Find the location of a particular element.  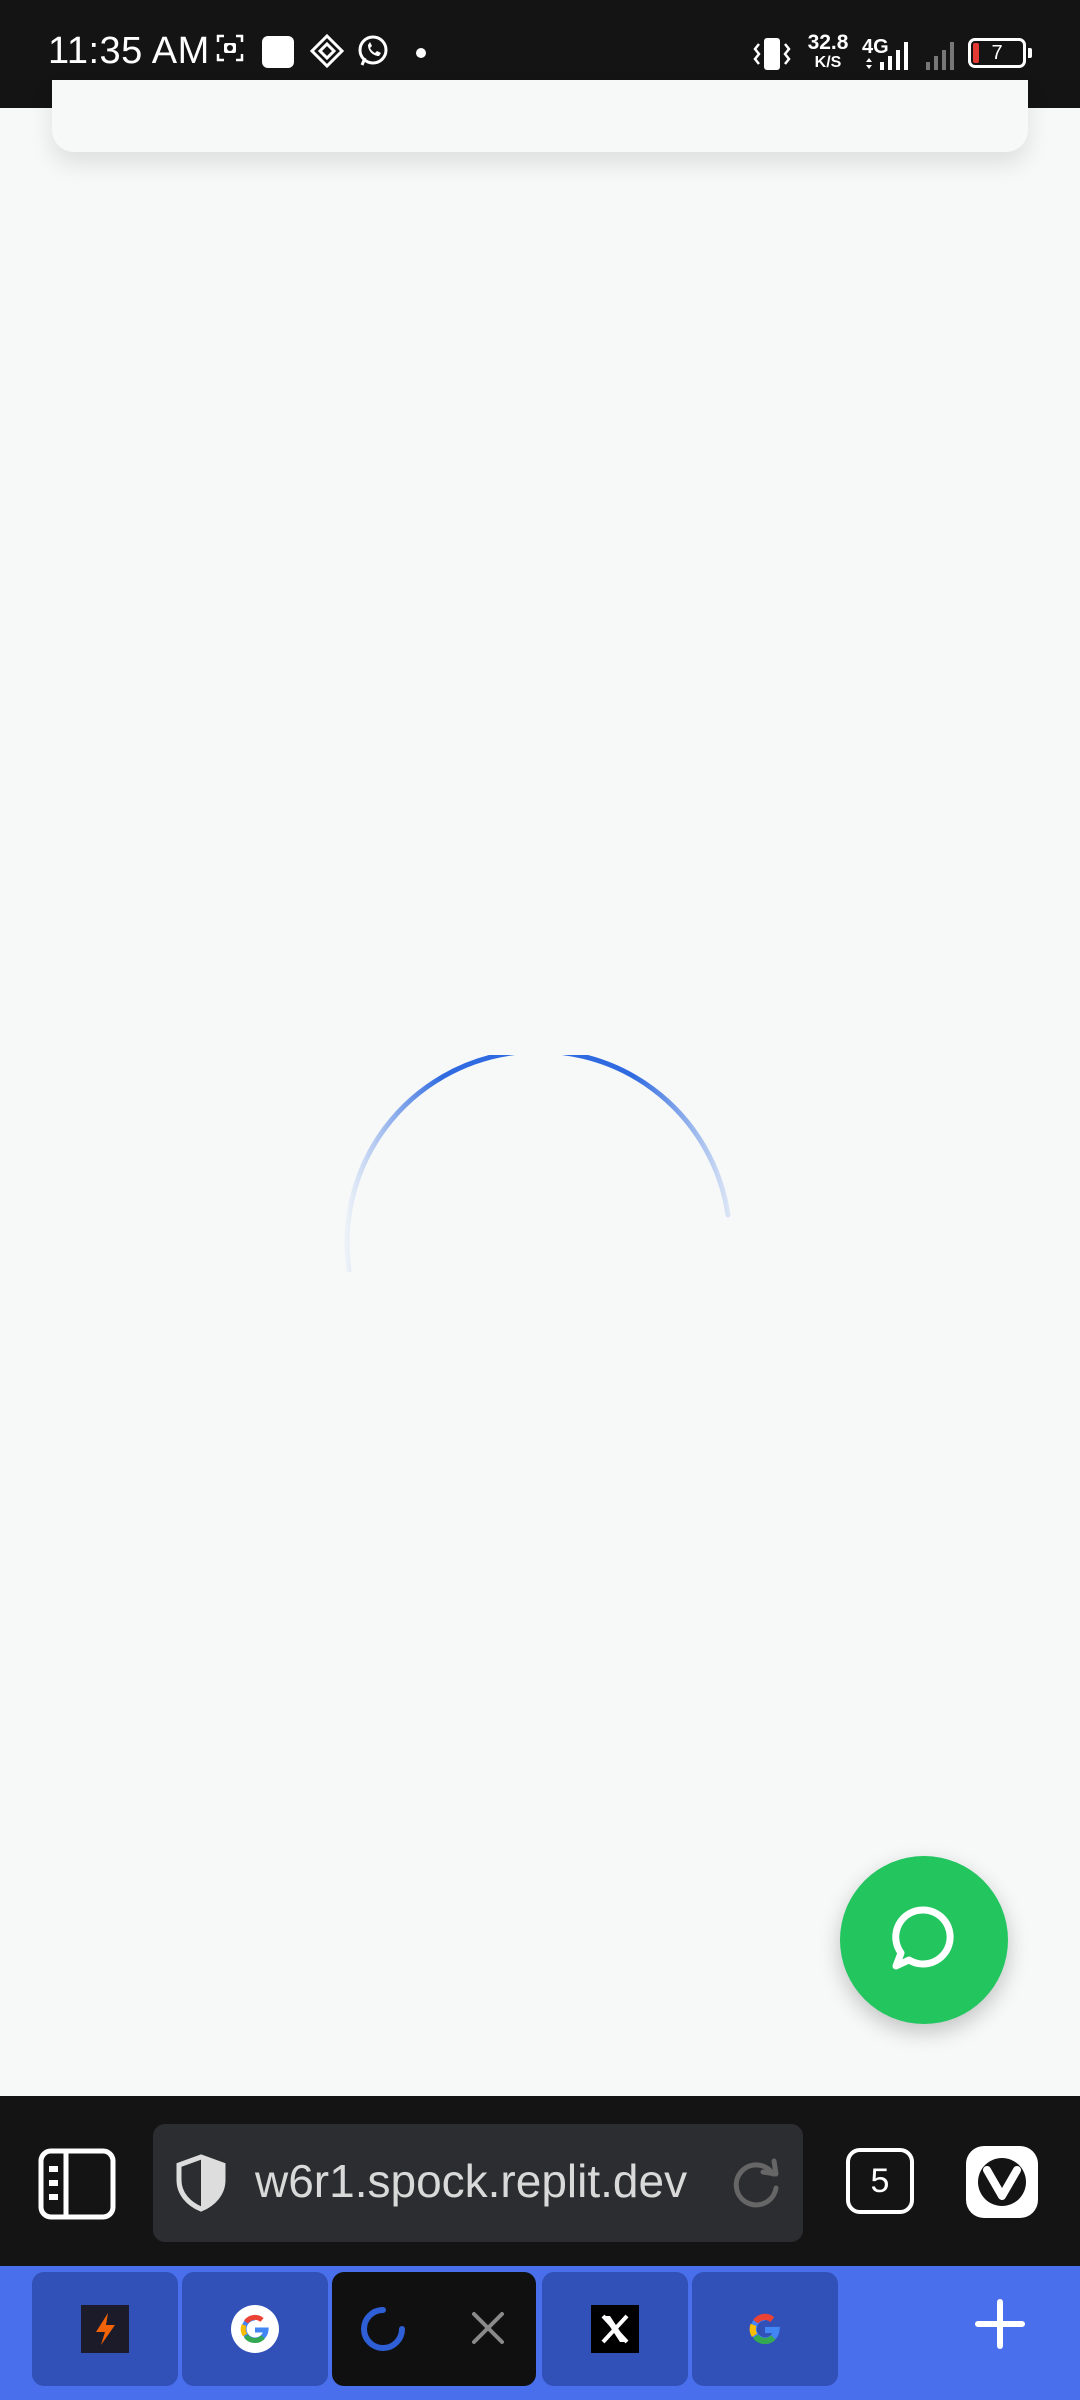

whatsapp-icon is located at coordinates (373, 50).